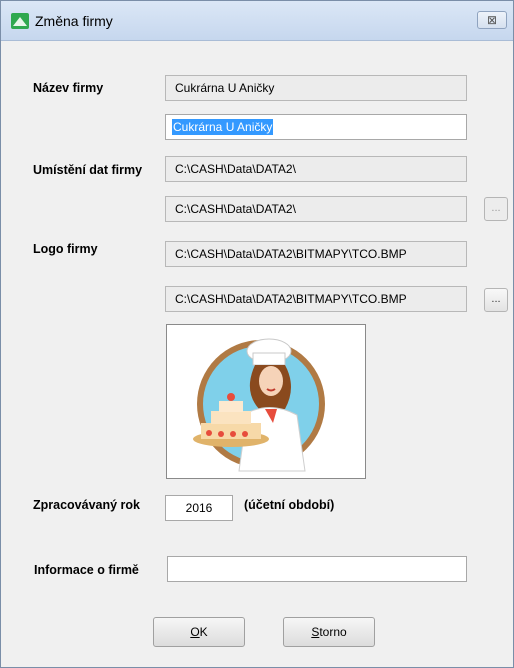  What do you see at coordinates (316, 127) in the screenshot?
I see `company-name-input: Cukrárna U Aničky` at bounding box center [316, 127].